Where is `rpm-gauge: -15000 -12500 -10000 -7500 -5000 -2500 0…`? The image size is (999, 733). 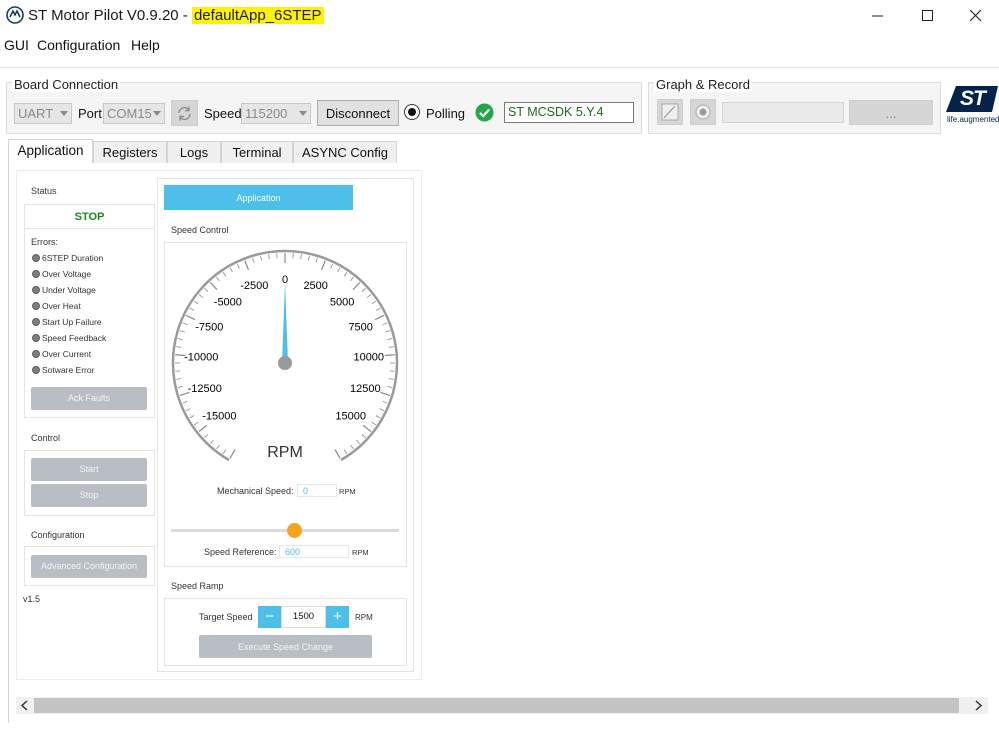 rpm-gauge: -15000 -12500 -10000 -7500 -5000 -2500 0… is located at coordinates (285, 355).